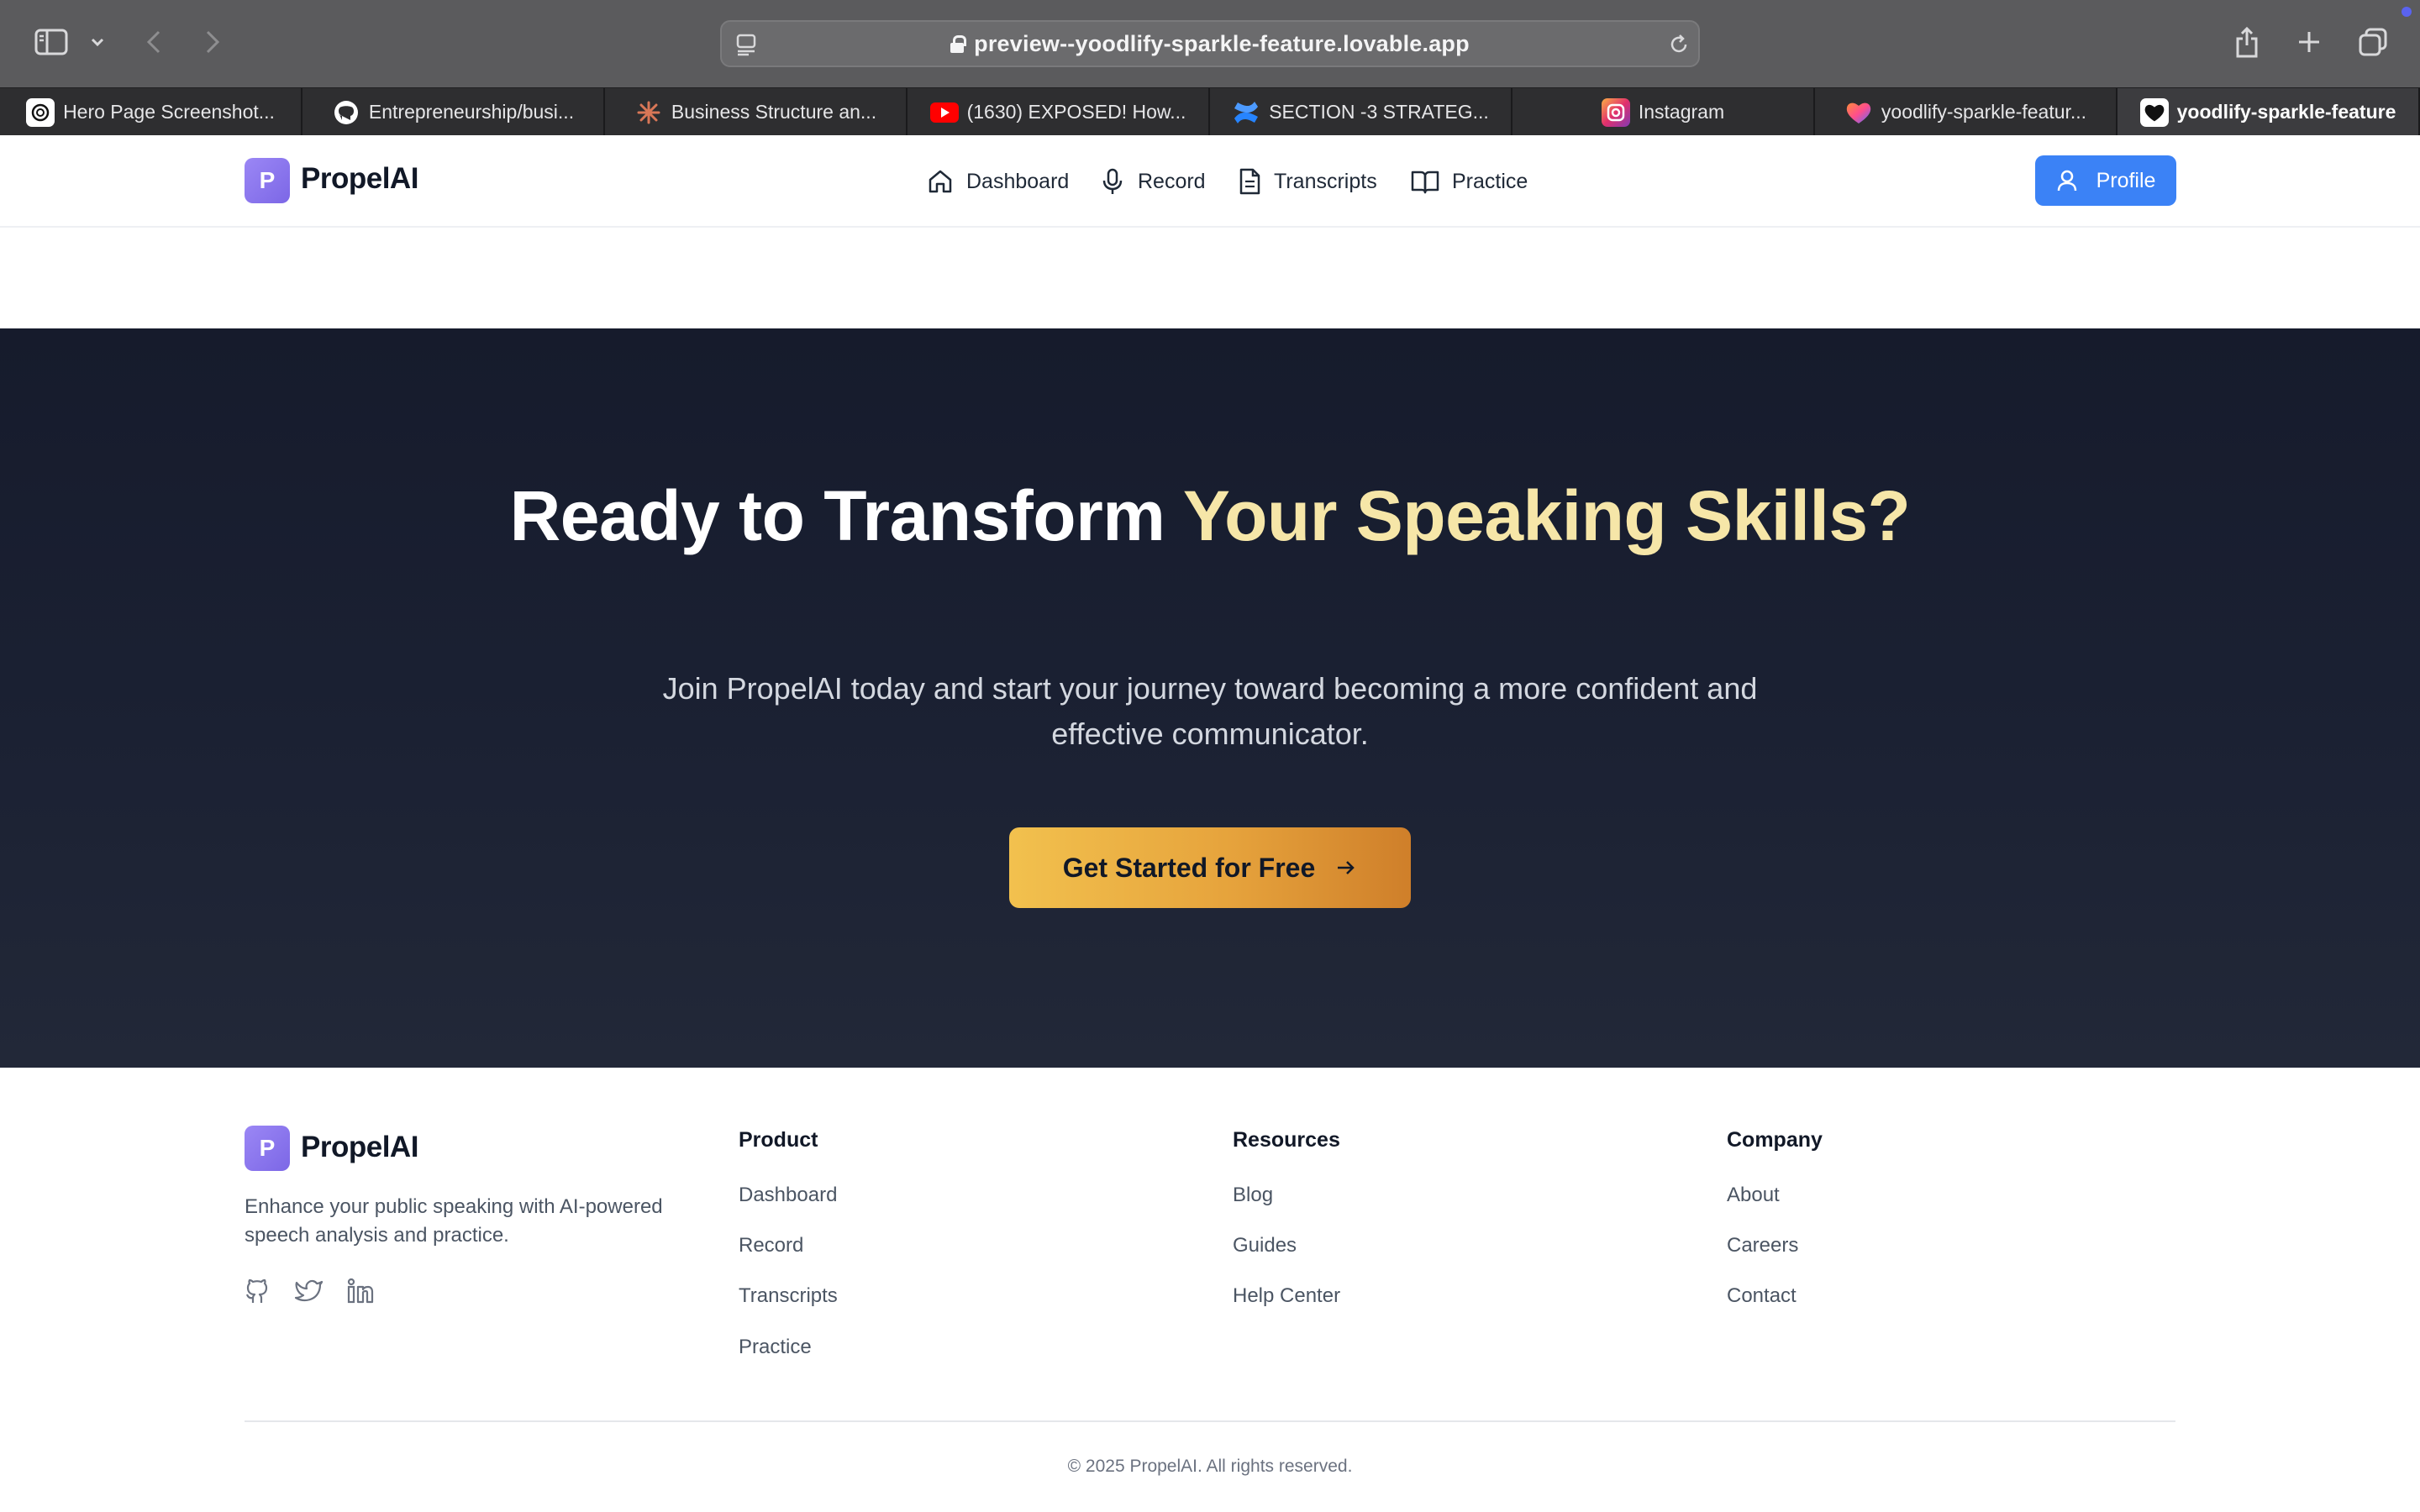  What do you see at coordinates (1775, 1140) in the screenshot?
I see `footer-col-title-company: Company` at bounding box center [1775, 1140].